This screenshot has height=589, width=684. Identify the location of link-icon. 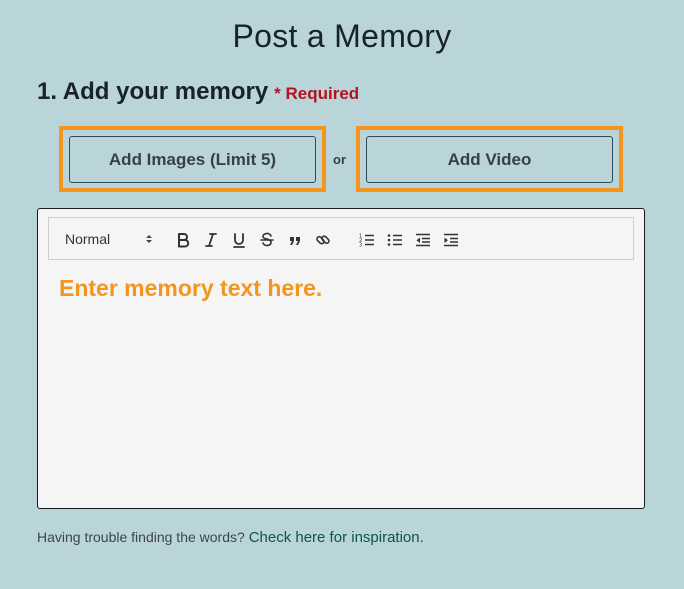
(323, 240).